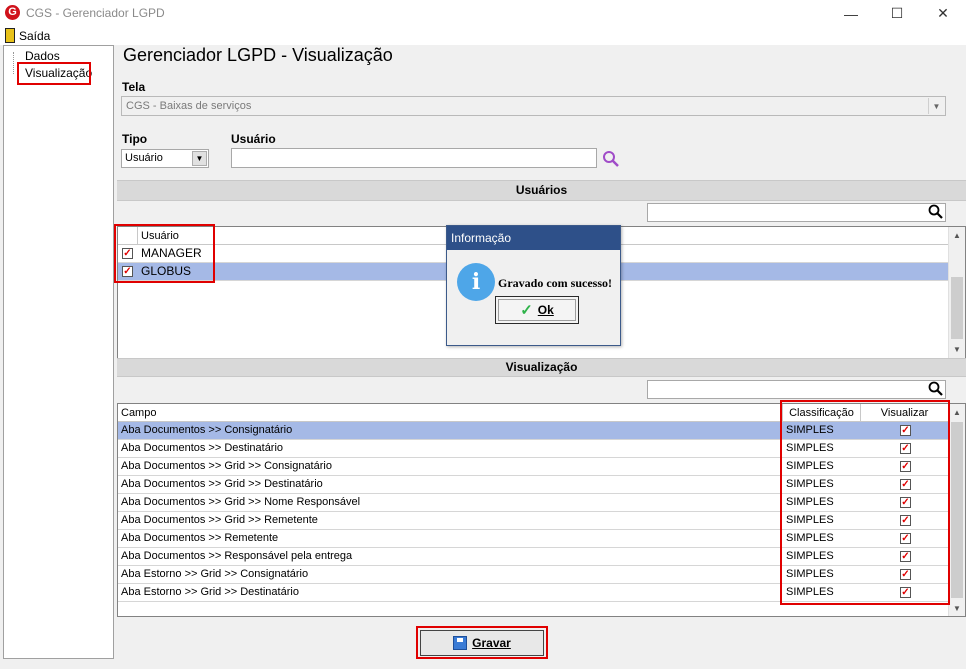 The image size is (966, 669). What do you see at coordinates (58, 73) in the screenshot?
I see `tree-item-visualizacao: Visualização` at bounding box center [58, 73].